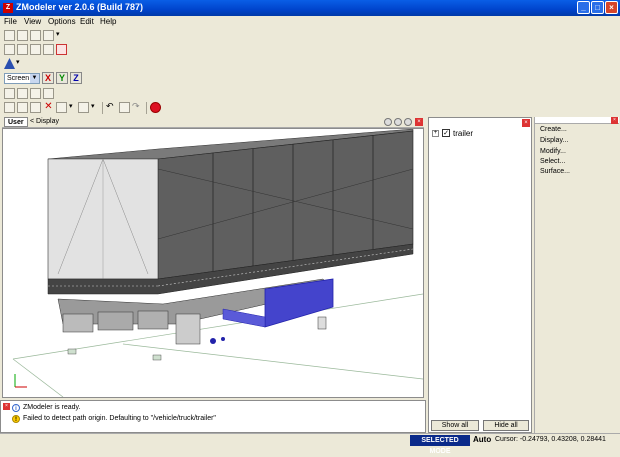  What do you see at coordinates (9, 63) in the screenshot?
I see `axis-gizmo-icon` at bounding box center [9, 63].